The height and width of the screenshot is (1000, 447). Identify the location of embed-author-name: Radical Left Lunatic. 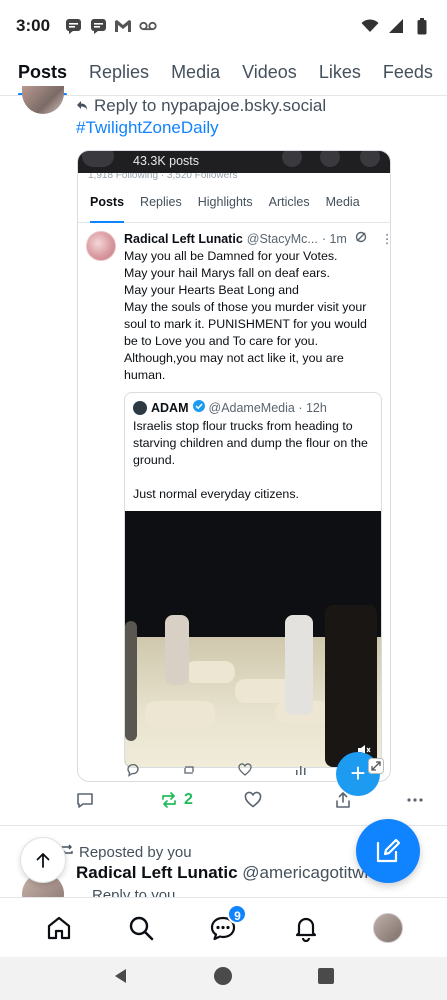
(183, 238).